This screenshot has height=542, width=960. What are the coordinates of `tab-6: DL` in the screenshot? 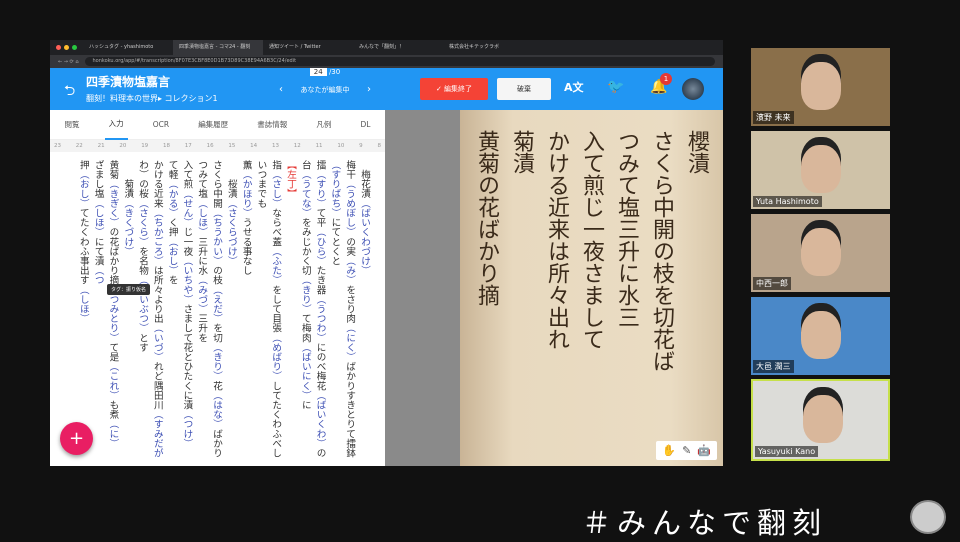 It's located at (365, 124).